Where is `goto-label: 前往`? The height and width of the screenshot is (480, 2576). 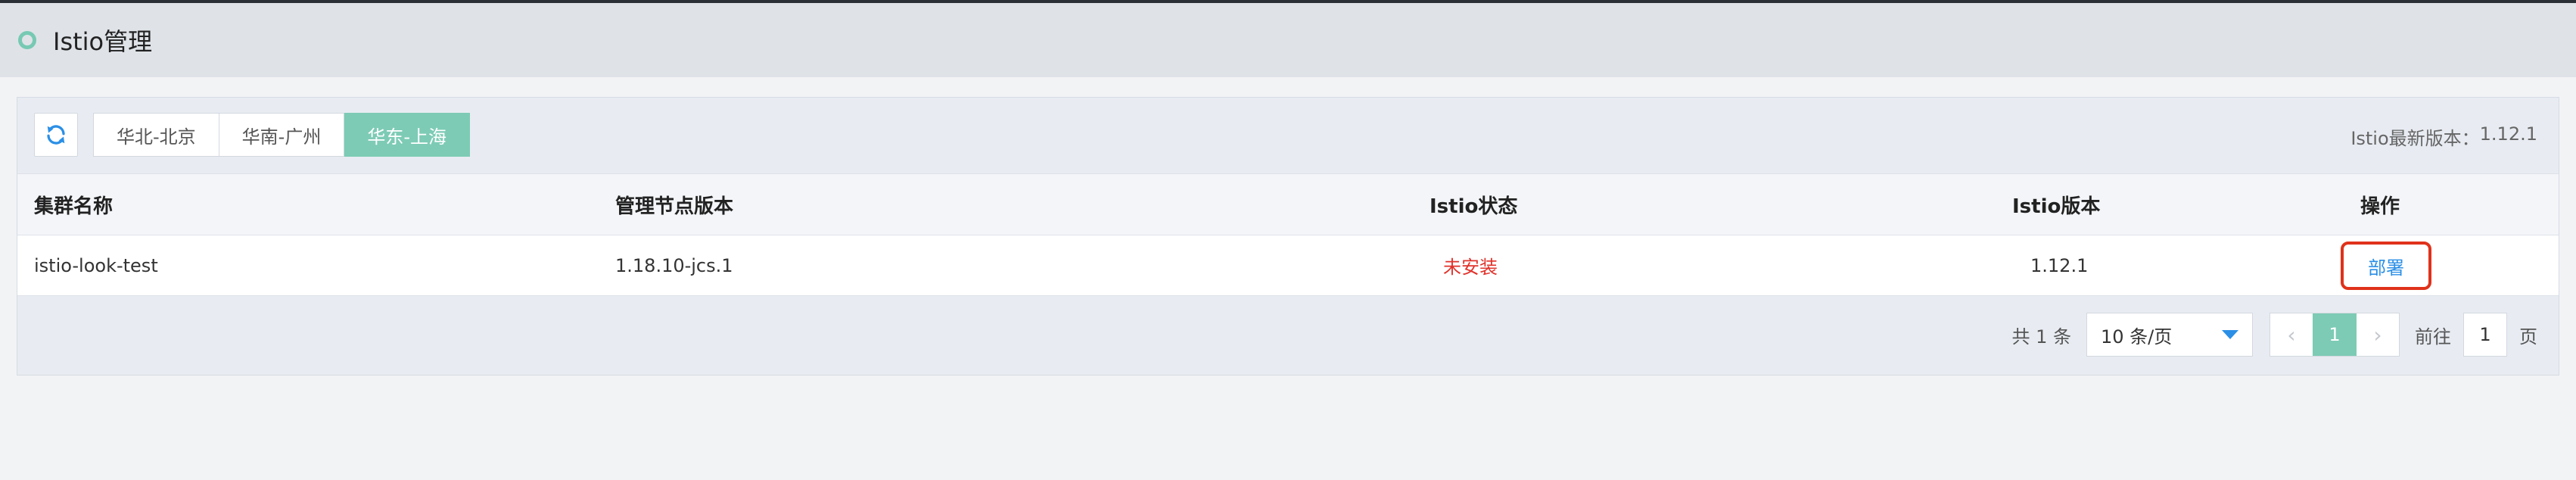
goto-label: 前往 is located at coordinates (2433, 337).